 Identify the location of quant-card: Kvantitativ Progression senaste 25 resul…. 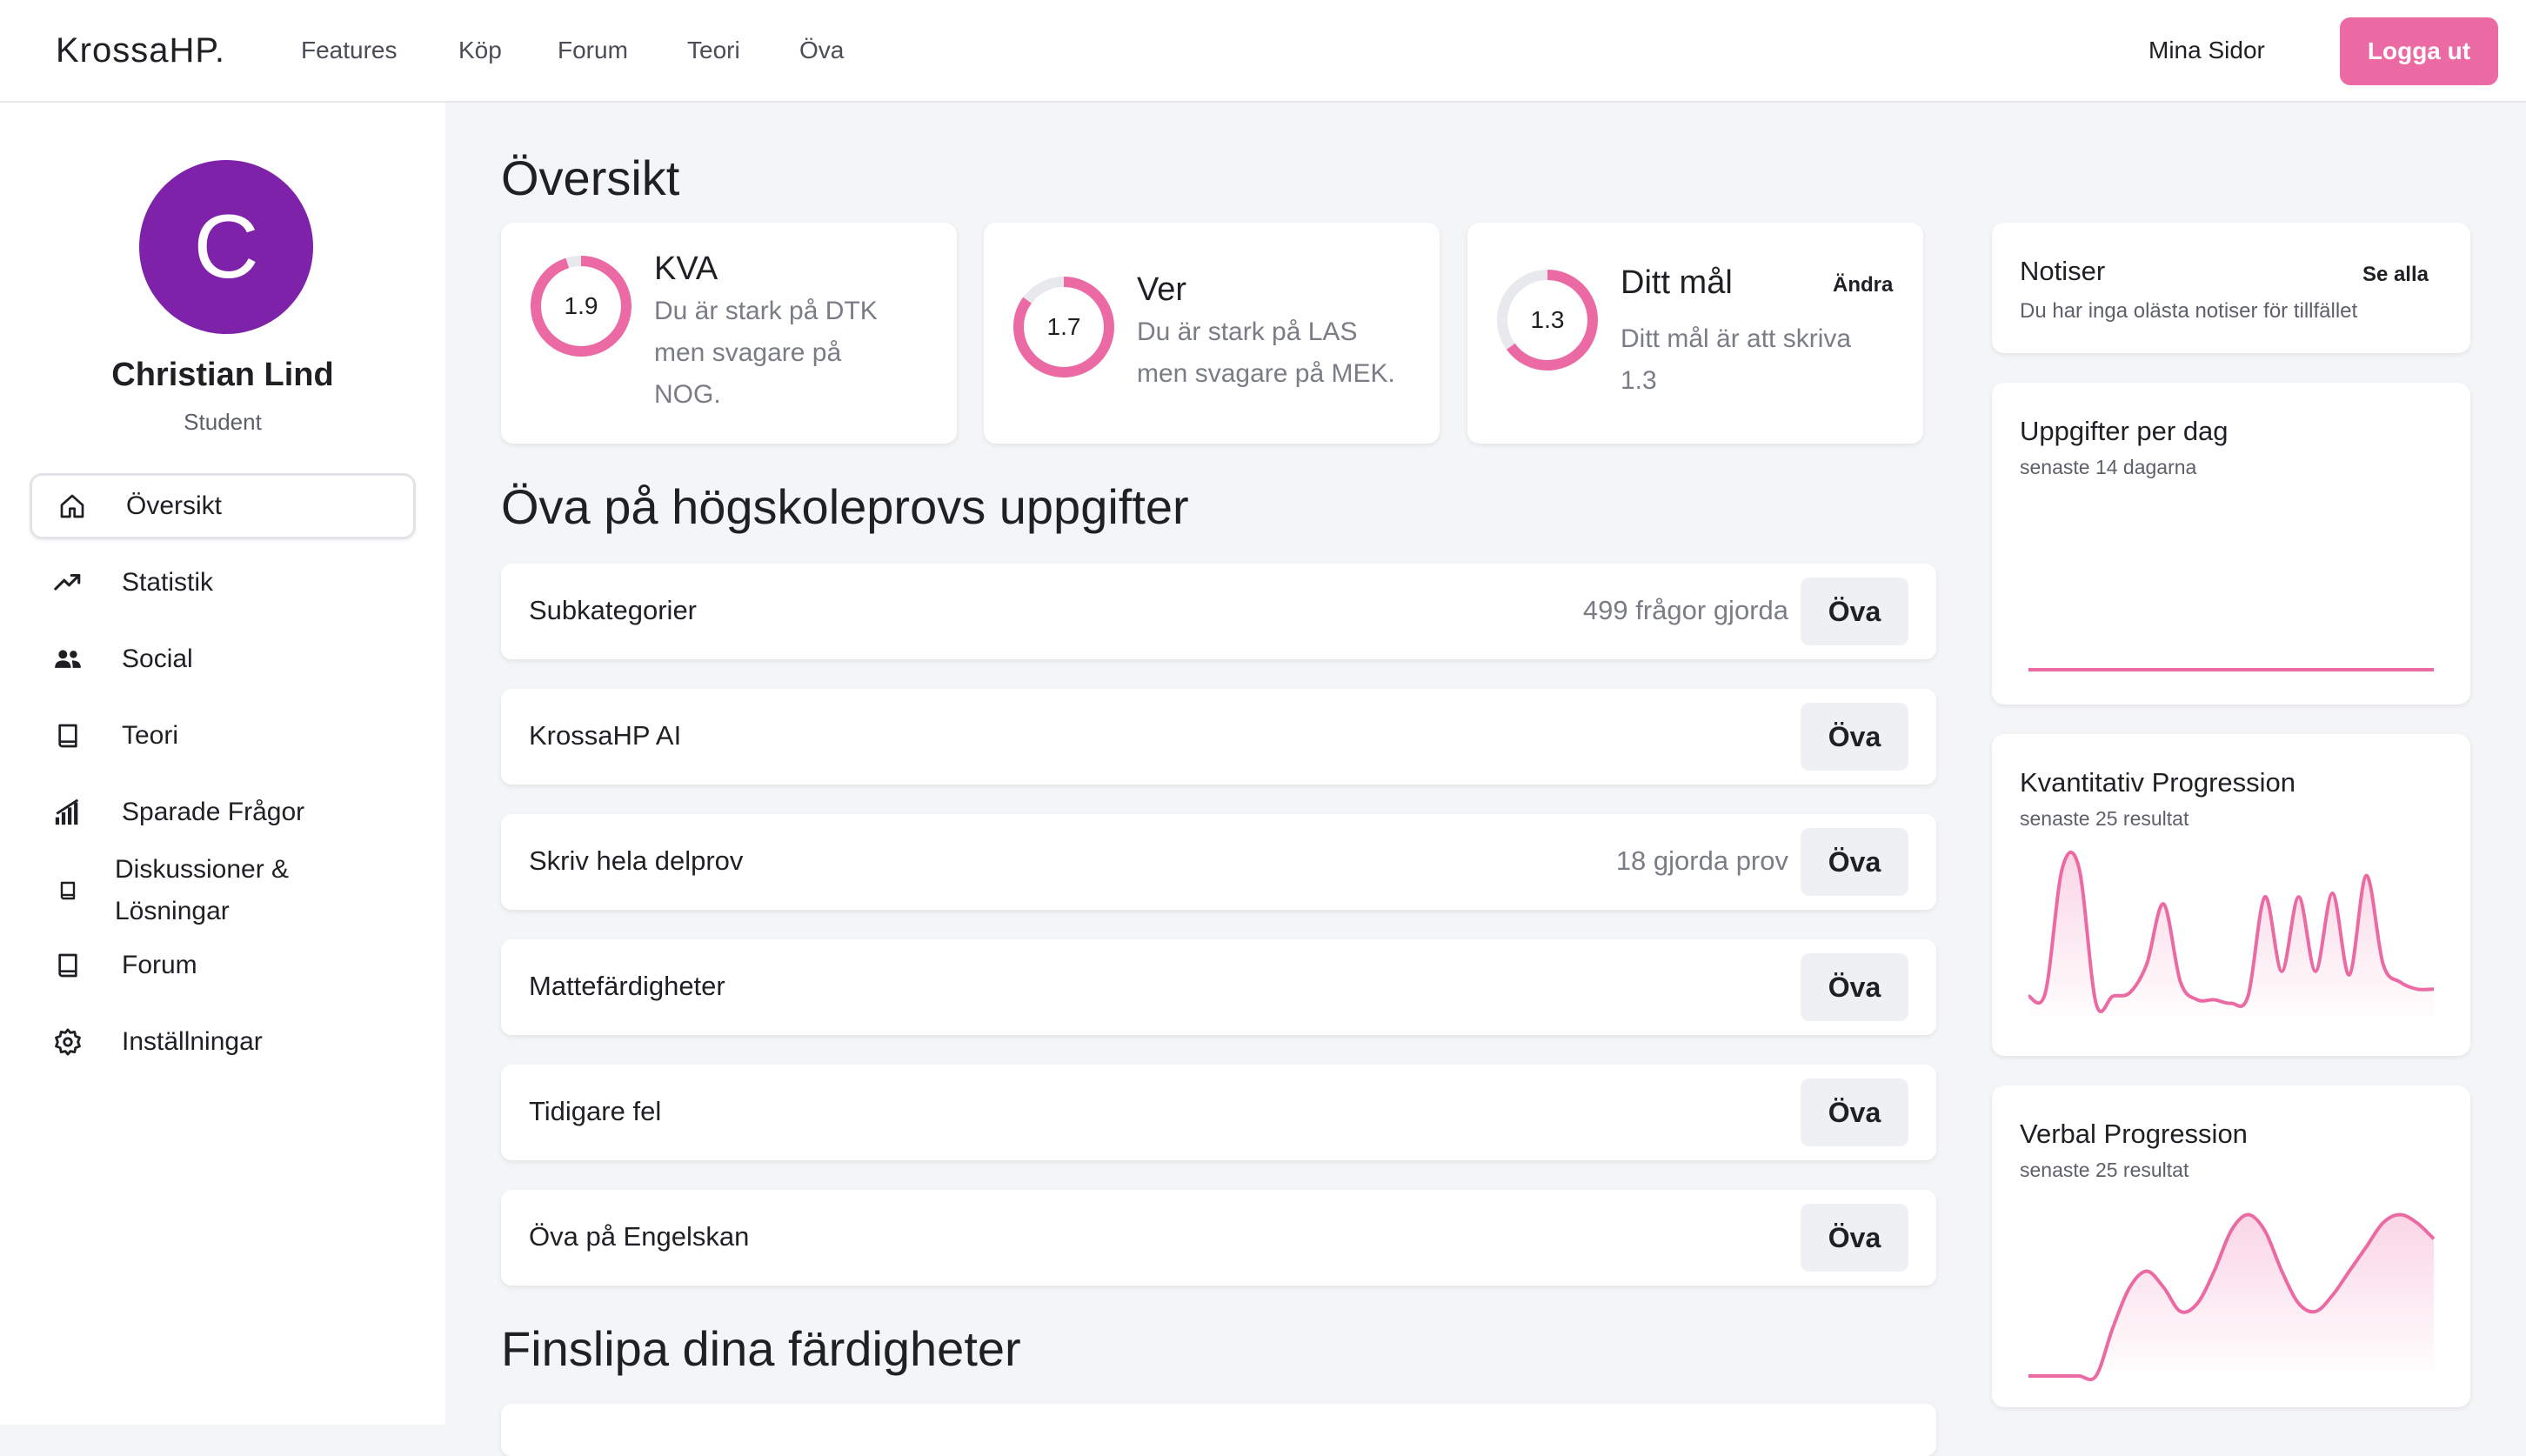
(2231, 895).